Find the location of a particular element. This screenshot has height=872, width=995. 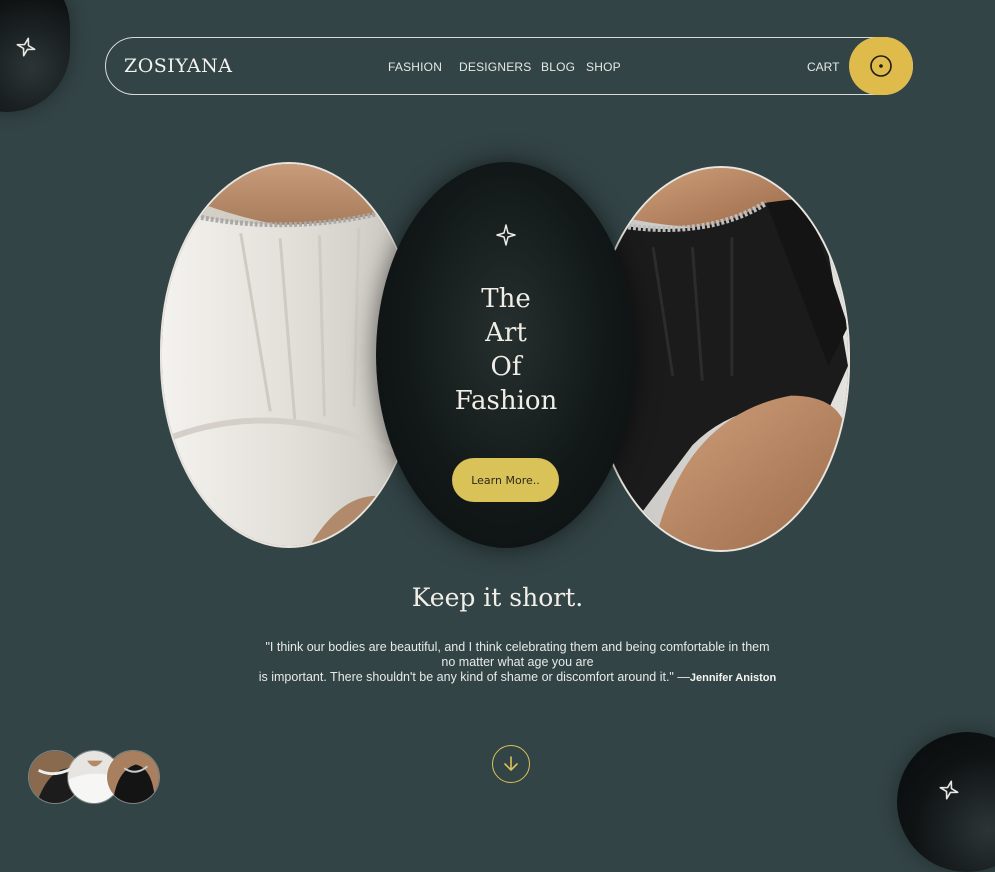

hero-title: The Art Of Fashion is located at coordinates (506, 350).